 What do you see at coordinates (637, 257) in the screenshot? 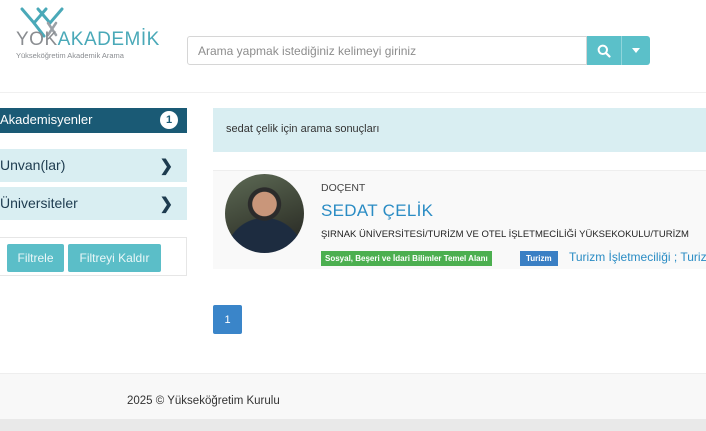
I see `keywords-link: Turizm İşletmeciliği ; Turizm` at bounding box center [637, 257].